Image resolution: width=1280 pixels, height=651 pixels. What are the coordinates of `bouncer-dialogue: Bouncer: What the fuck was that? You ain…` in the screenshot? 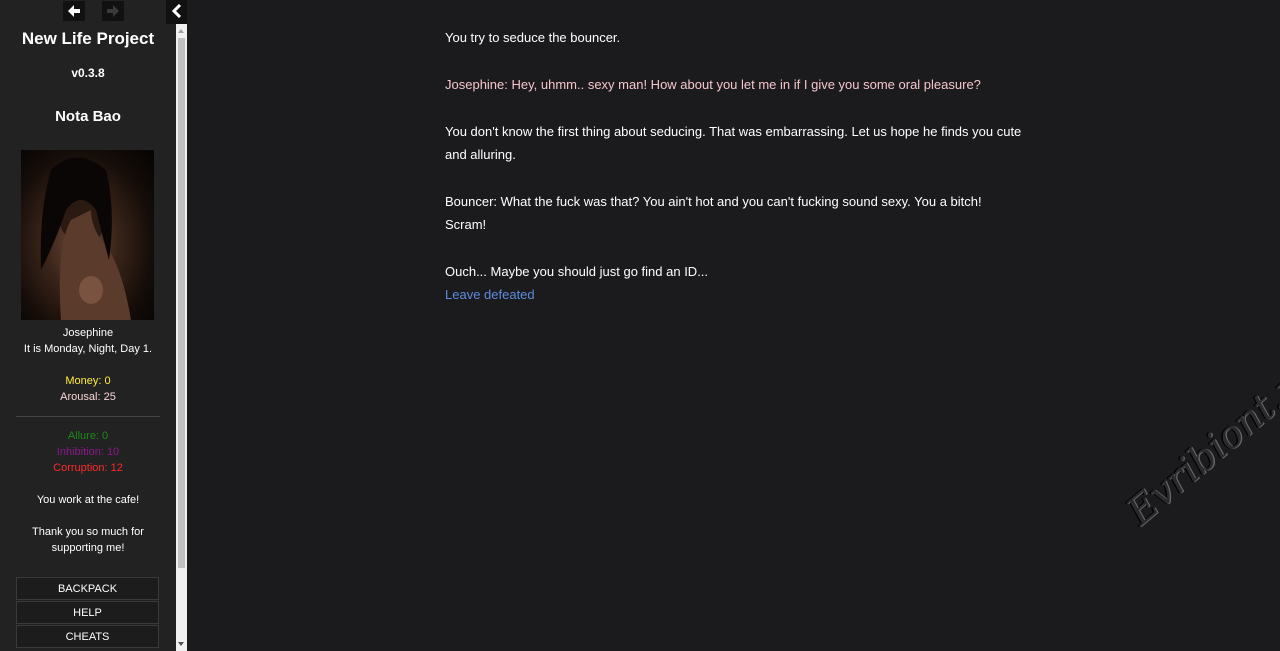 It's located at (713, 213).